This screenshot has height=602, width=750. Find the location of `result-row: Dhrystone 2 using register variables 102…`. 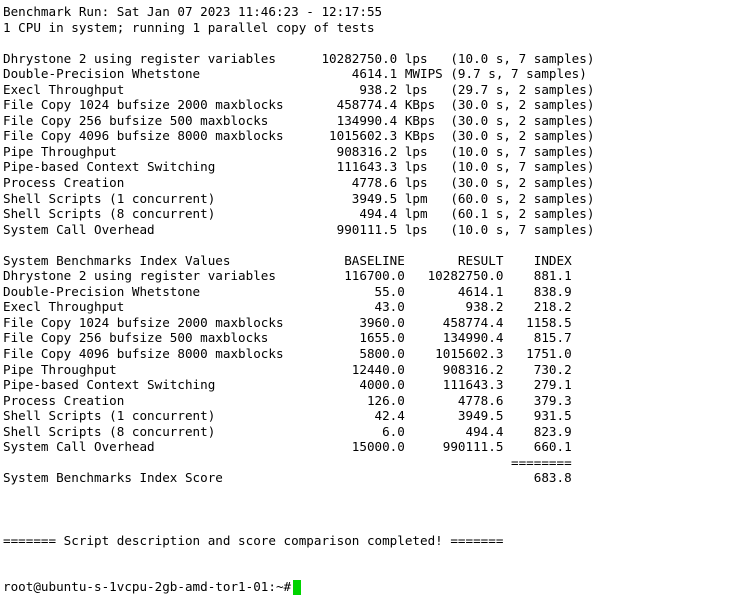

result-row: Dhrystone 2 using register variables 102… is located at coordinates (299, 58).